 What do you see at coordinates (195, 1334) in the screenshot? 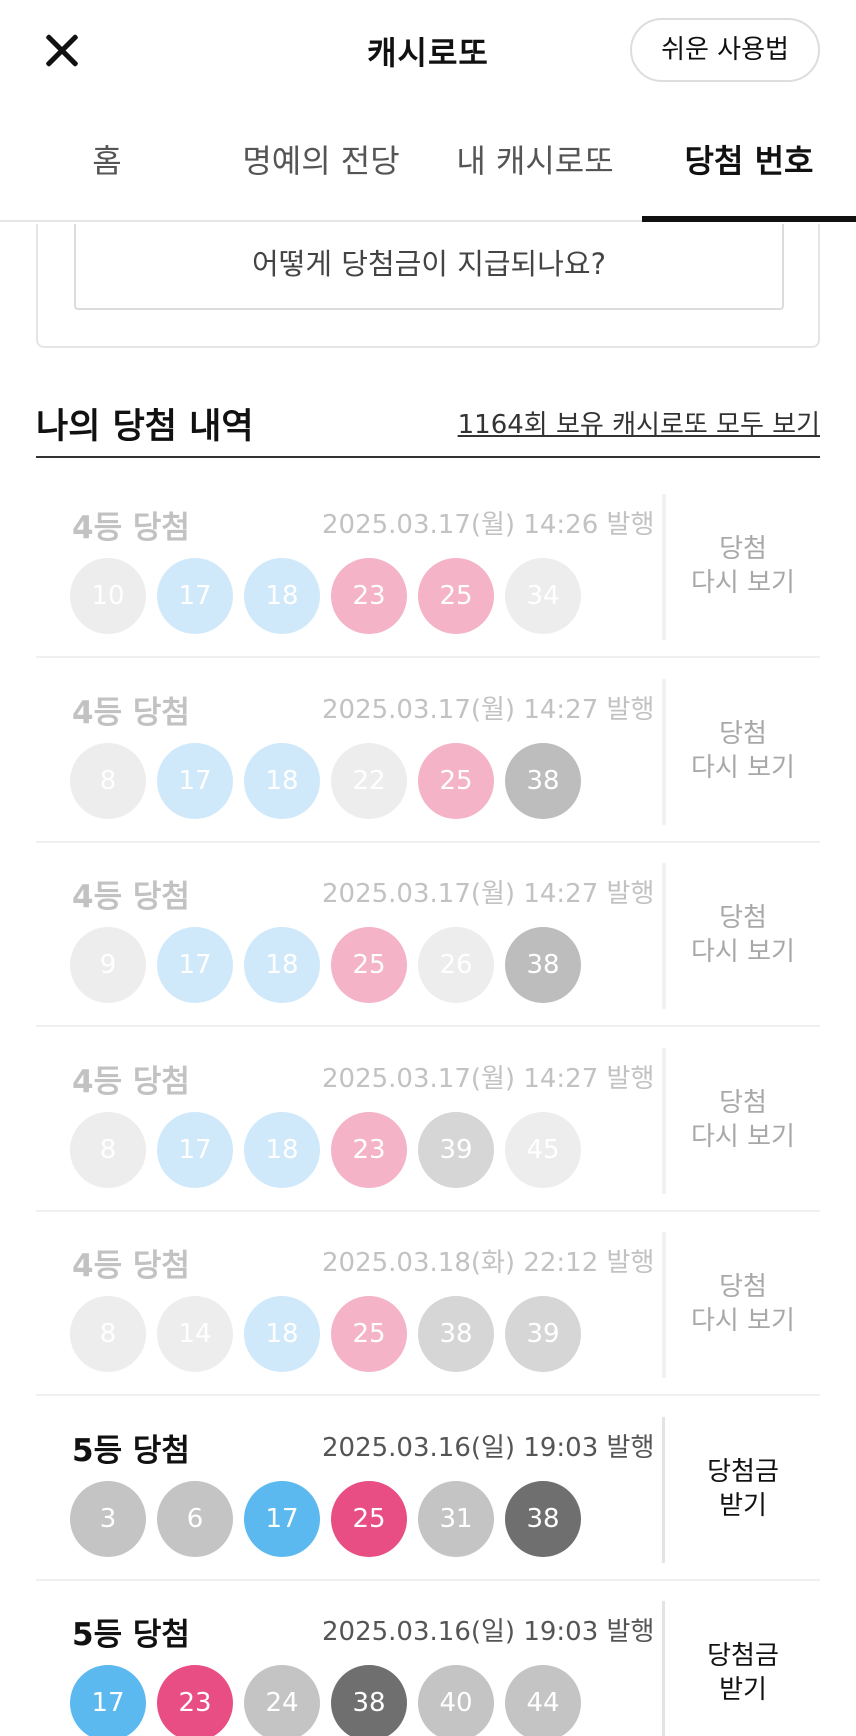
I see `lotto-ball: 14` at bounding box center [195, 1334].